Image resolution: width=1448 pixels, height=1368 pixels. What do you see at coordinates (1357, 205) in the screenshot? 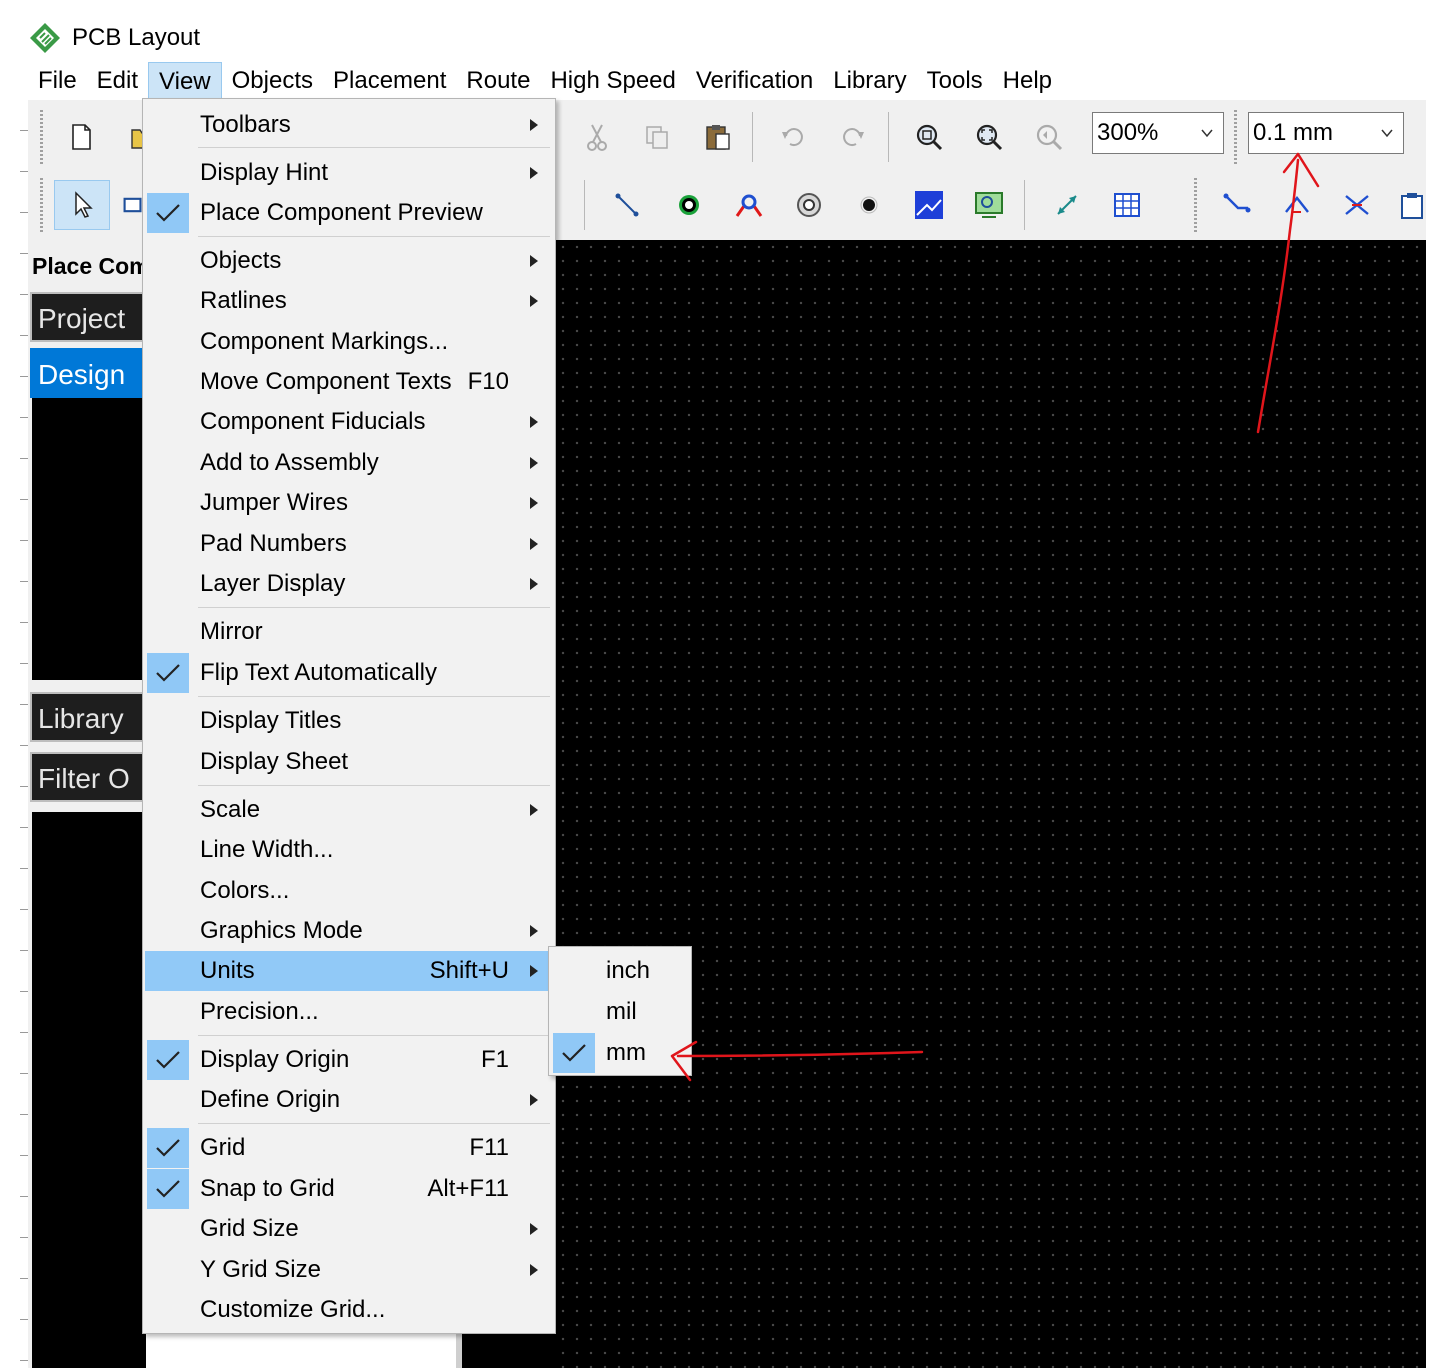
I see `unroute-button` at bounding box center [1357, 205].